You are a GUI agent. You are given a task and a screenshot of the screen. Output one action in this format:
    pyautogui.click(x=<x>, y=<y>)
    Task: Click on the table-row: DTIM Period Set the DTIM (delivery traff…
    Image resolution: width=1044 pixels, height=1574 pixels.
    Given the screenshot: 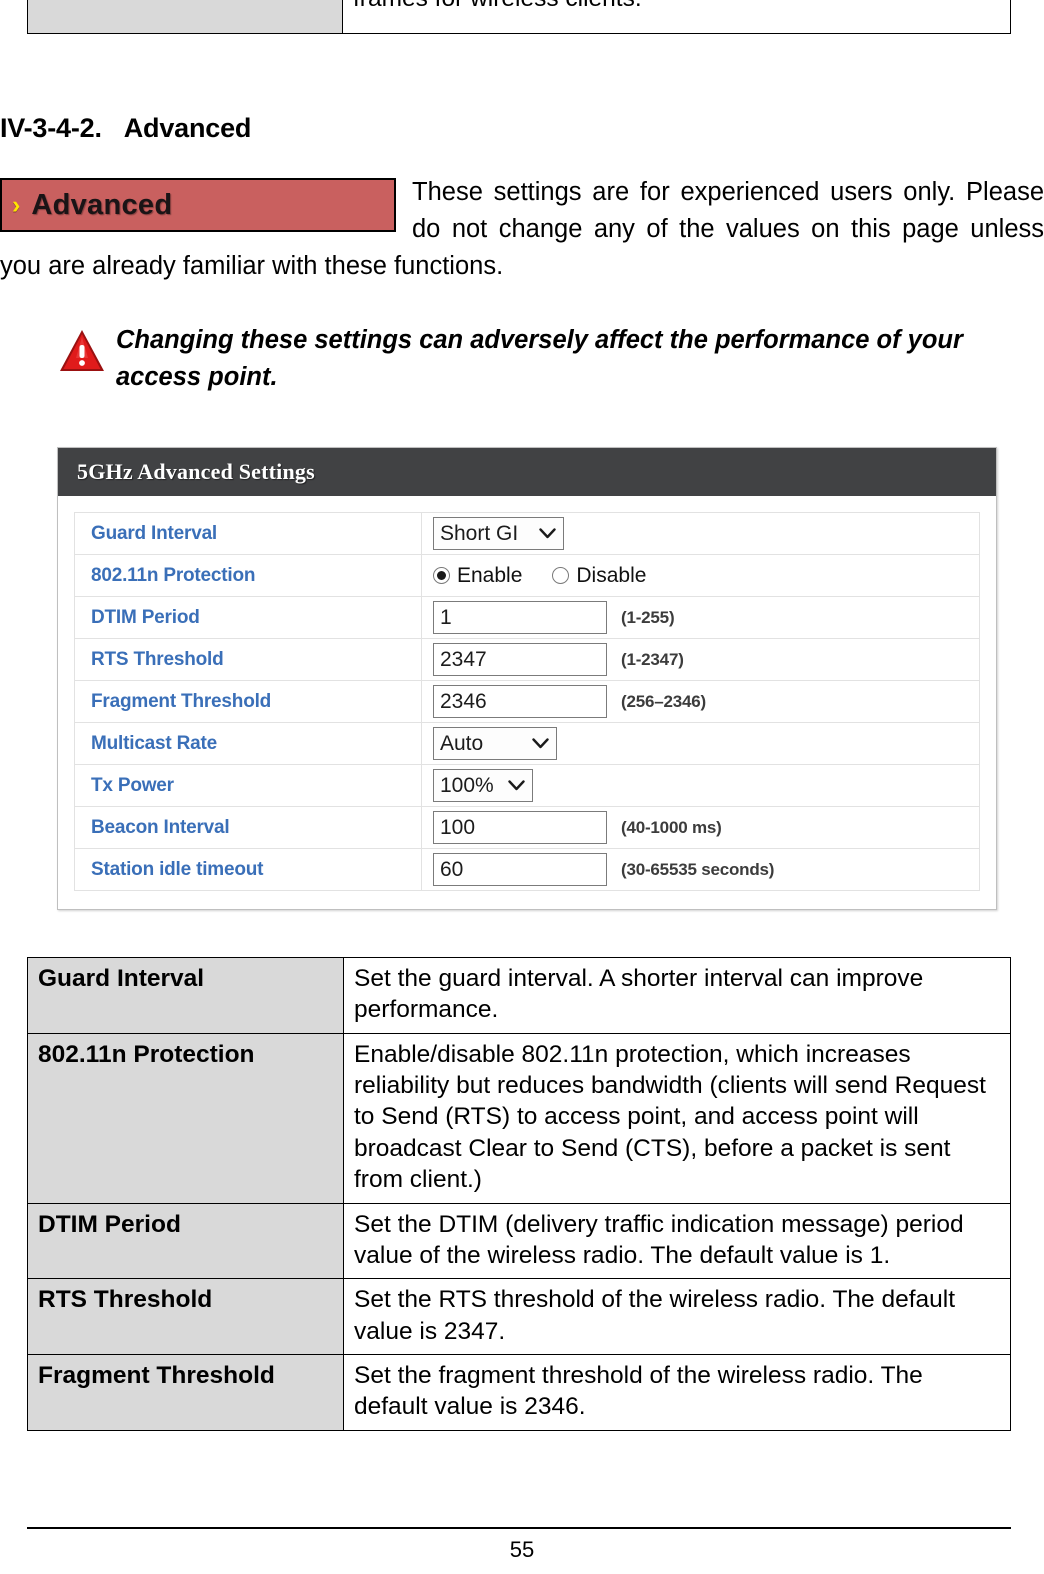 What is the action you would take?
    pyautogui.click(x=519, y=1241)
    